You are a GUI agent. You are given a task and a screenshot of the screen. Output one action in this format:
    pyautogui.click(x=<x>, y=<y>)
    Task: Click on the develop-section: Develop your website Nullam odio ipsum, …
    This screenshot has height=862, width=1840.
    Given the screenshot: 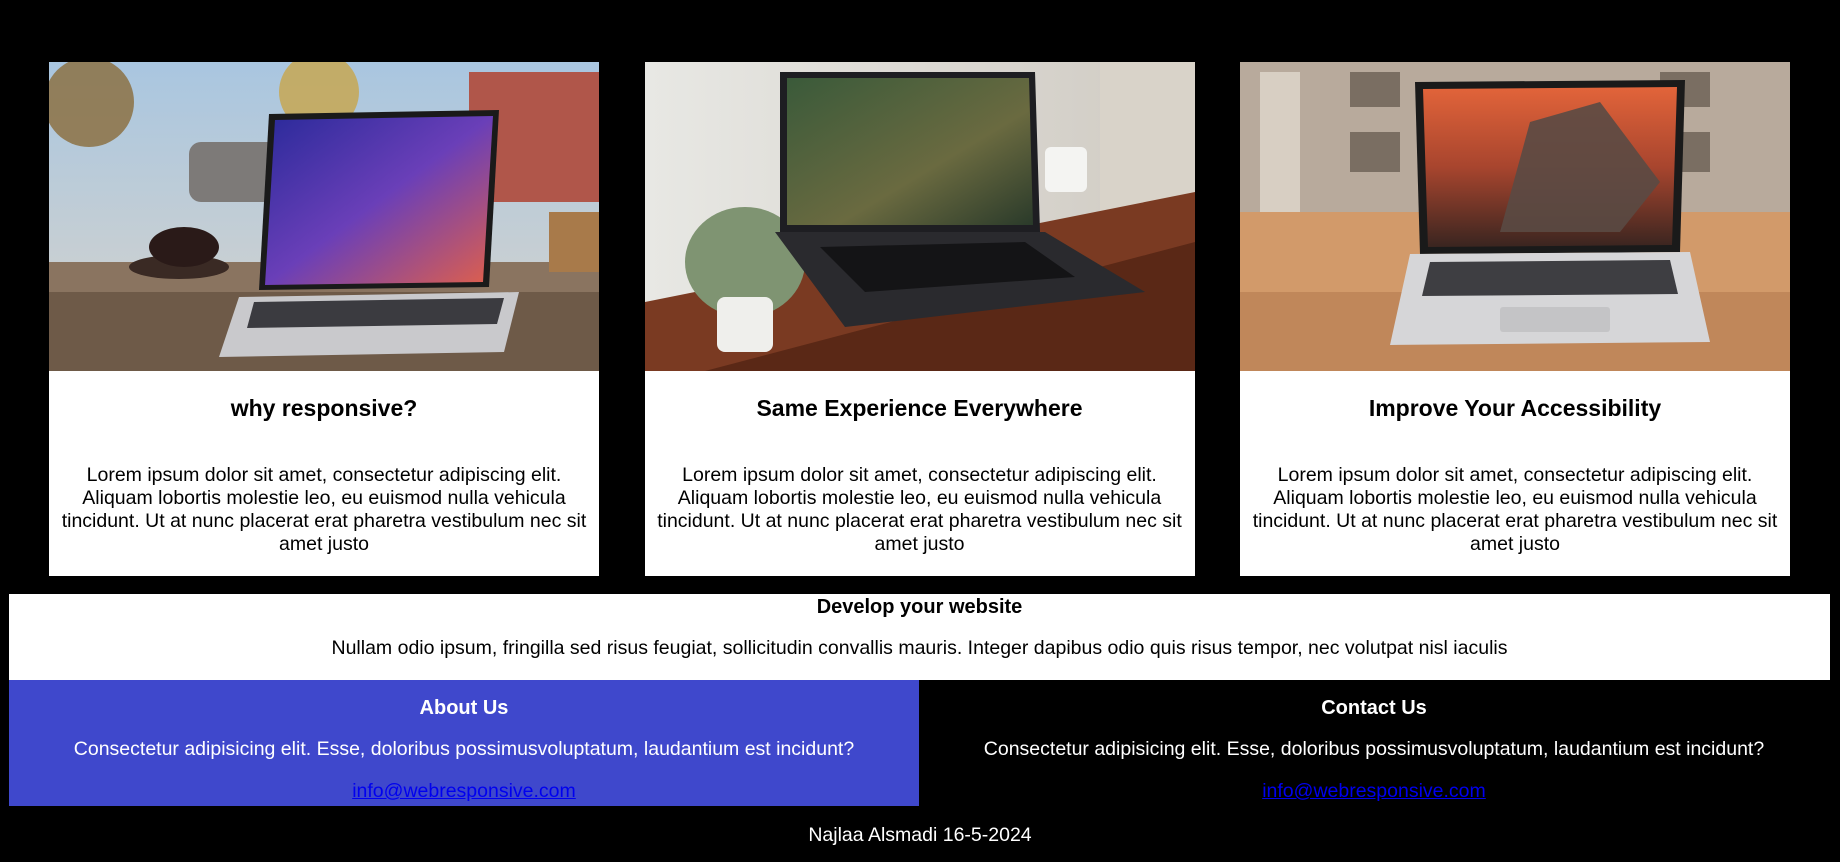 What is the action you would take?
    pyautogui.click(x=919, y=637)
    